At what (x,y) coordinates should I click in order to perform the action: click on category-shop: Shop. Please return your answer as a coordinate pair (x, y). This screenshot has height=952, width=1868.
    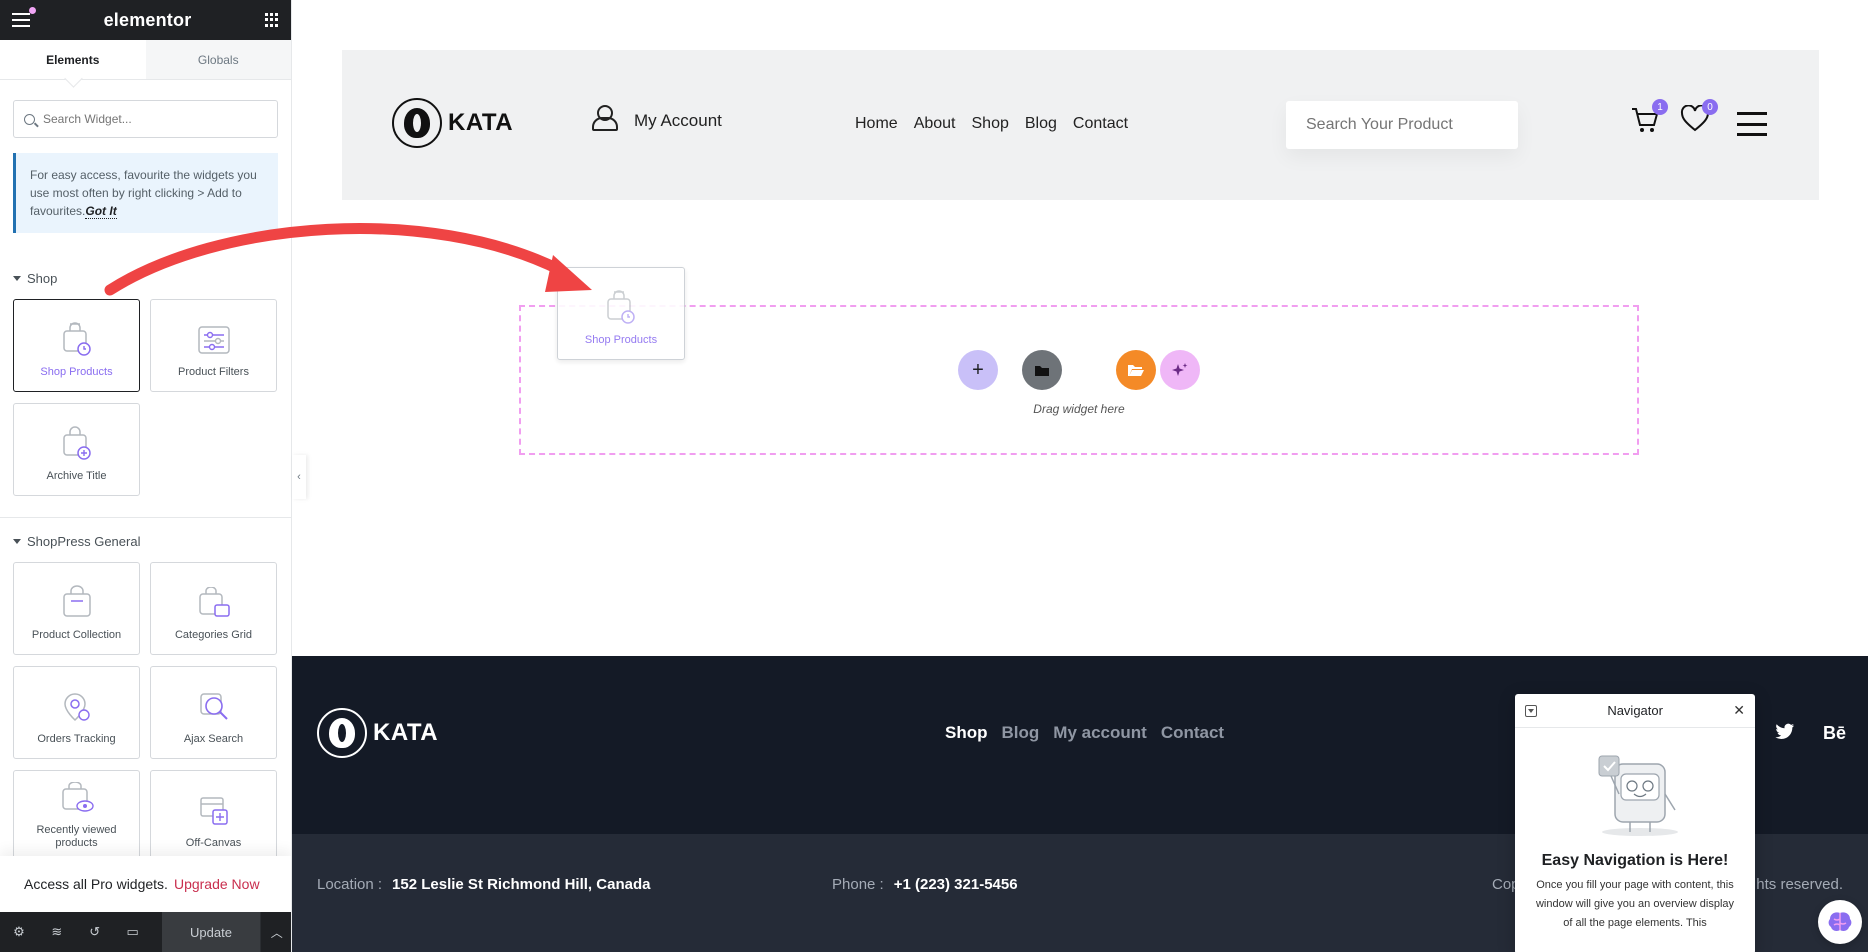
    Looking at the image, I should click on (35, 278).